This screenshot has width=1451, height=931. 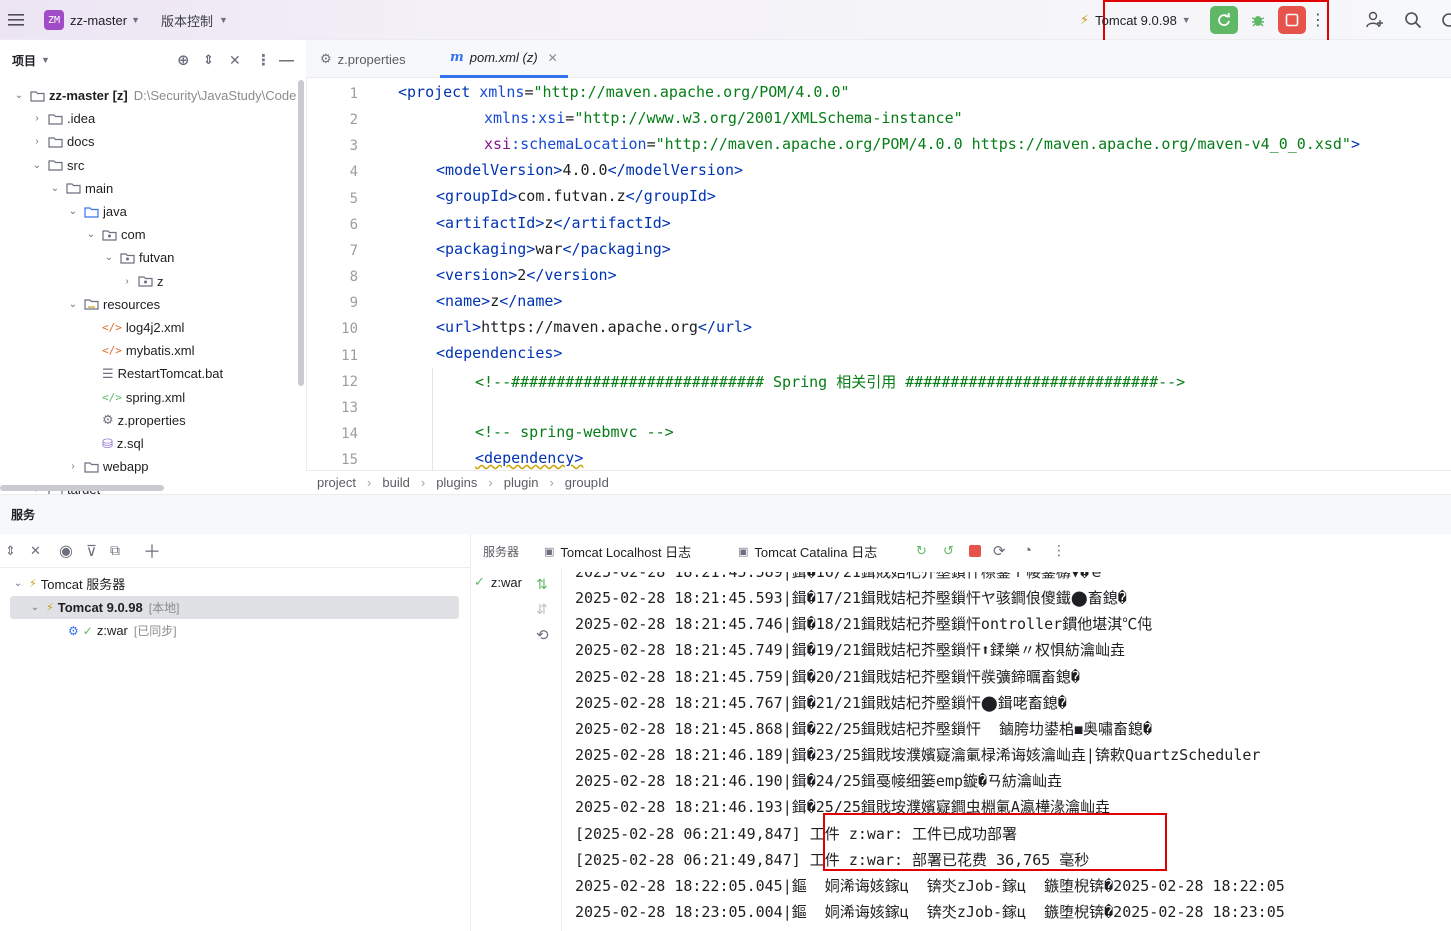 I want to click on package-icon, so click(x=127, y=258).